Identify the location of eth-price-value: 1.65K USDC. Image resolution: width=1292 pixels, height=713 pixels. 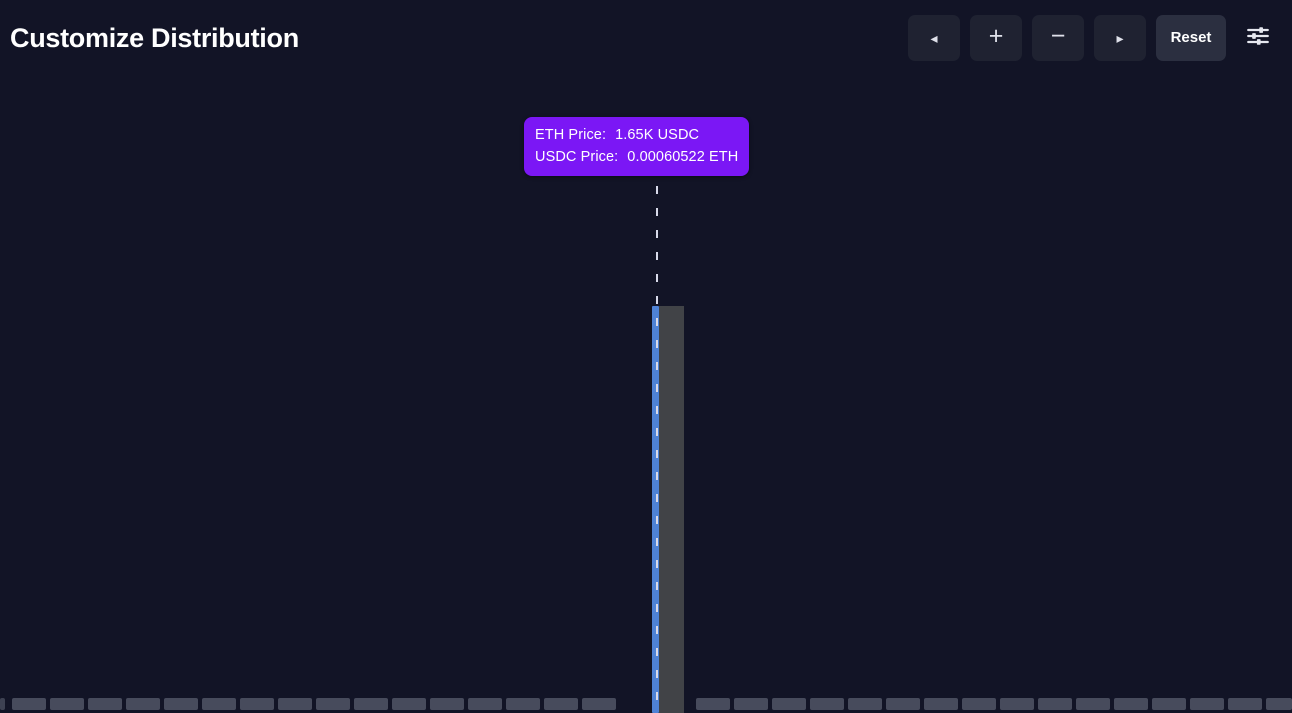
(657, 135).